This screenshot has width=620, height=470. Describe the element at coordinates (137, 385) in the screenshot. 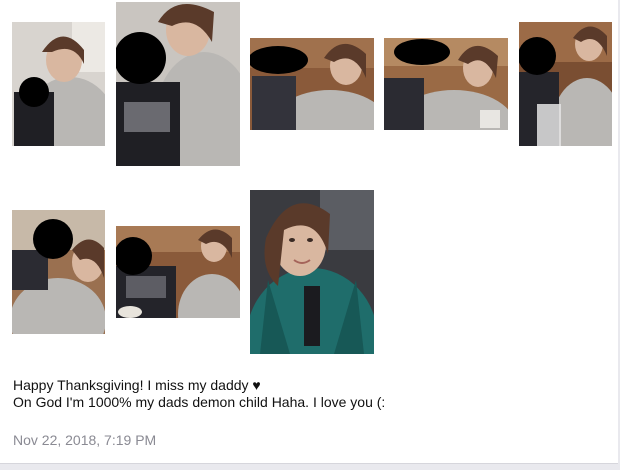

I see `caption-line-1: Happy Thanksgiving! I miss my daddy ♥` at that location.